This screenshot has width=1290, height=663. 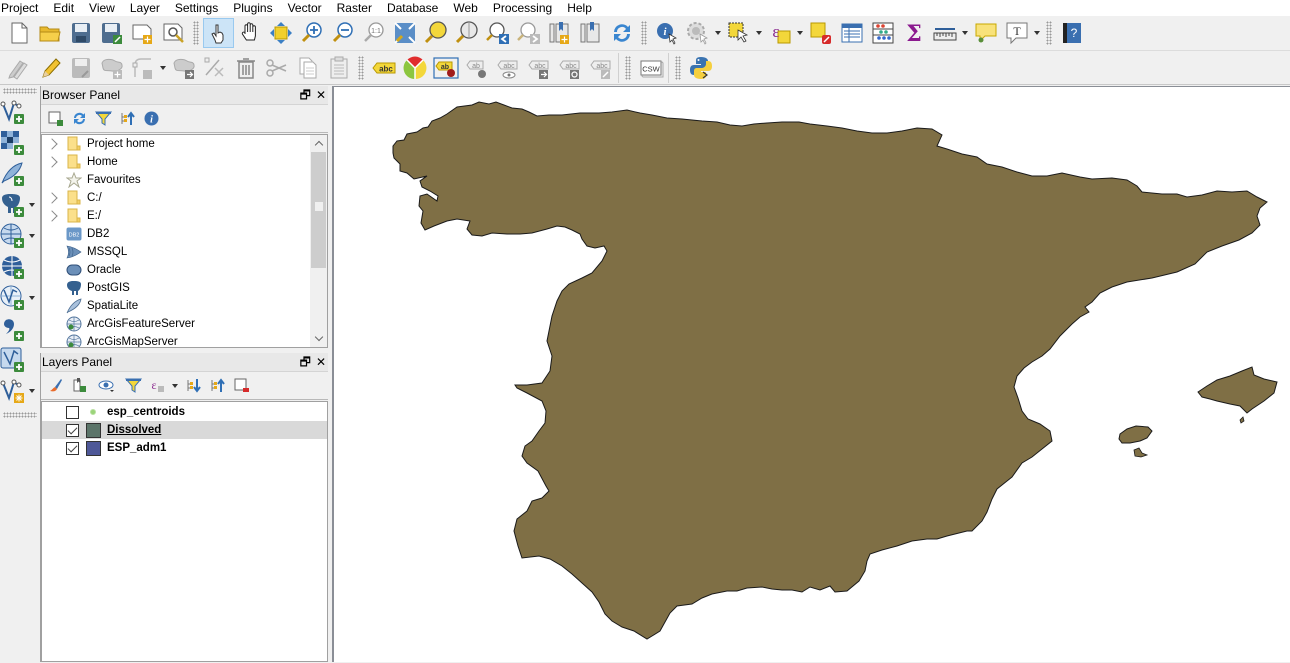 What do you see at coordinates (105, 8) in the screenshot?
I see `menu-view: View` at bounding box center [105, 8].